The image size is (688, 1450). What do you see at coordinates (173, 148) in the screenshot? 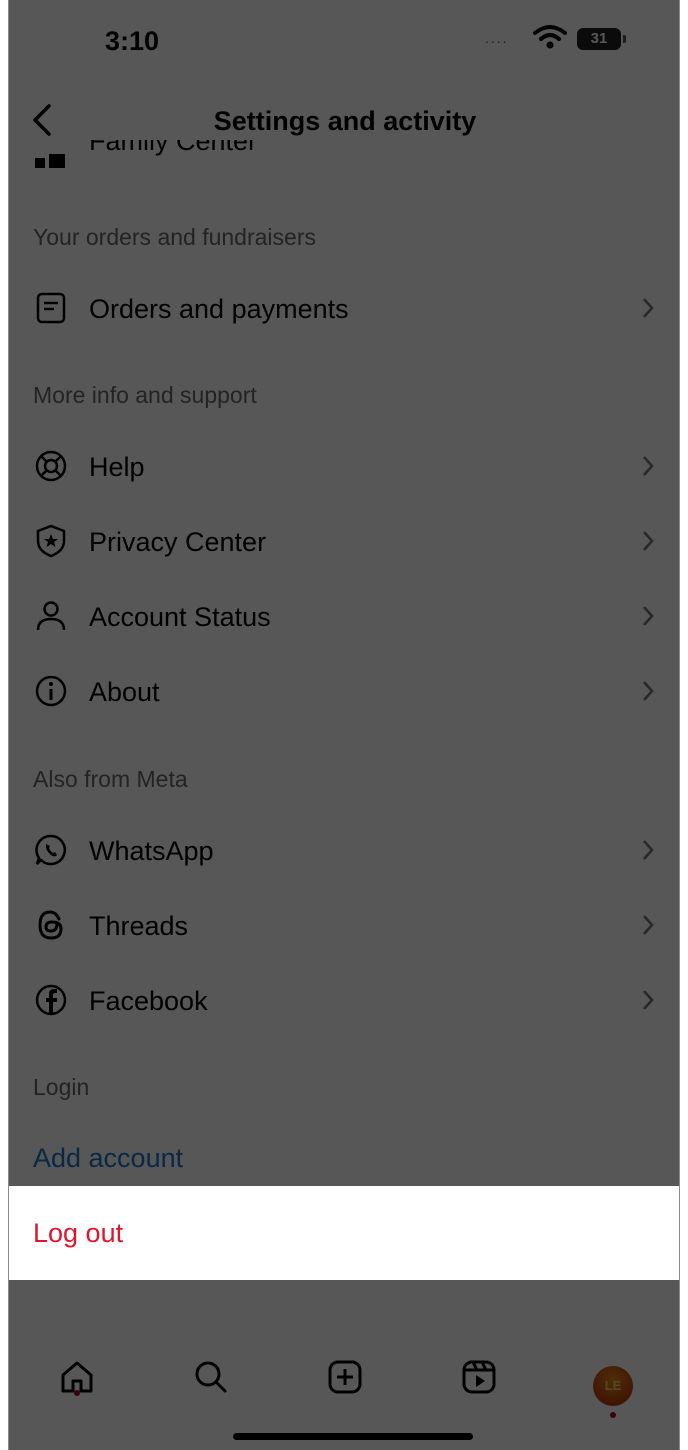
I see `list-item-label: Family Center` at bounding box center [173, 148].